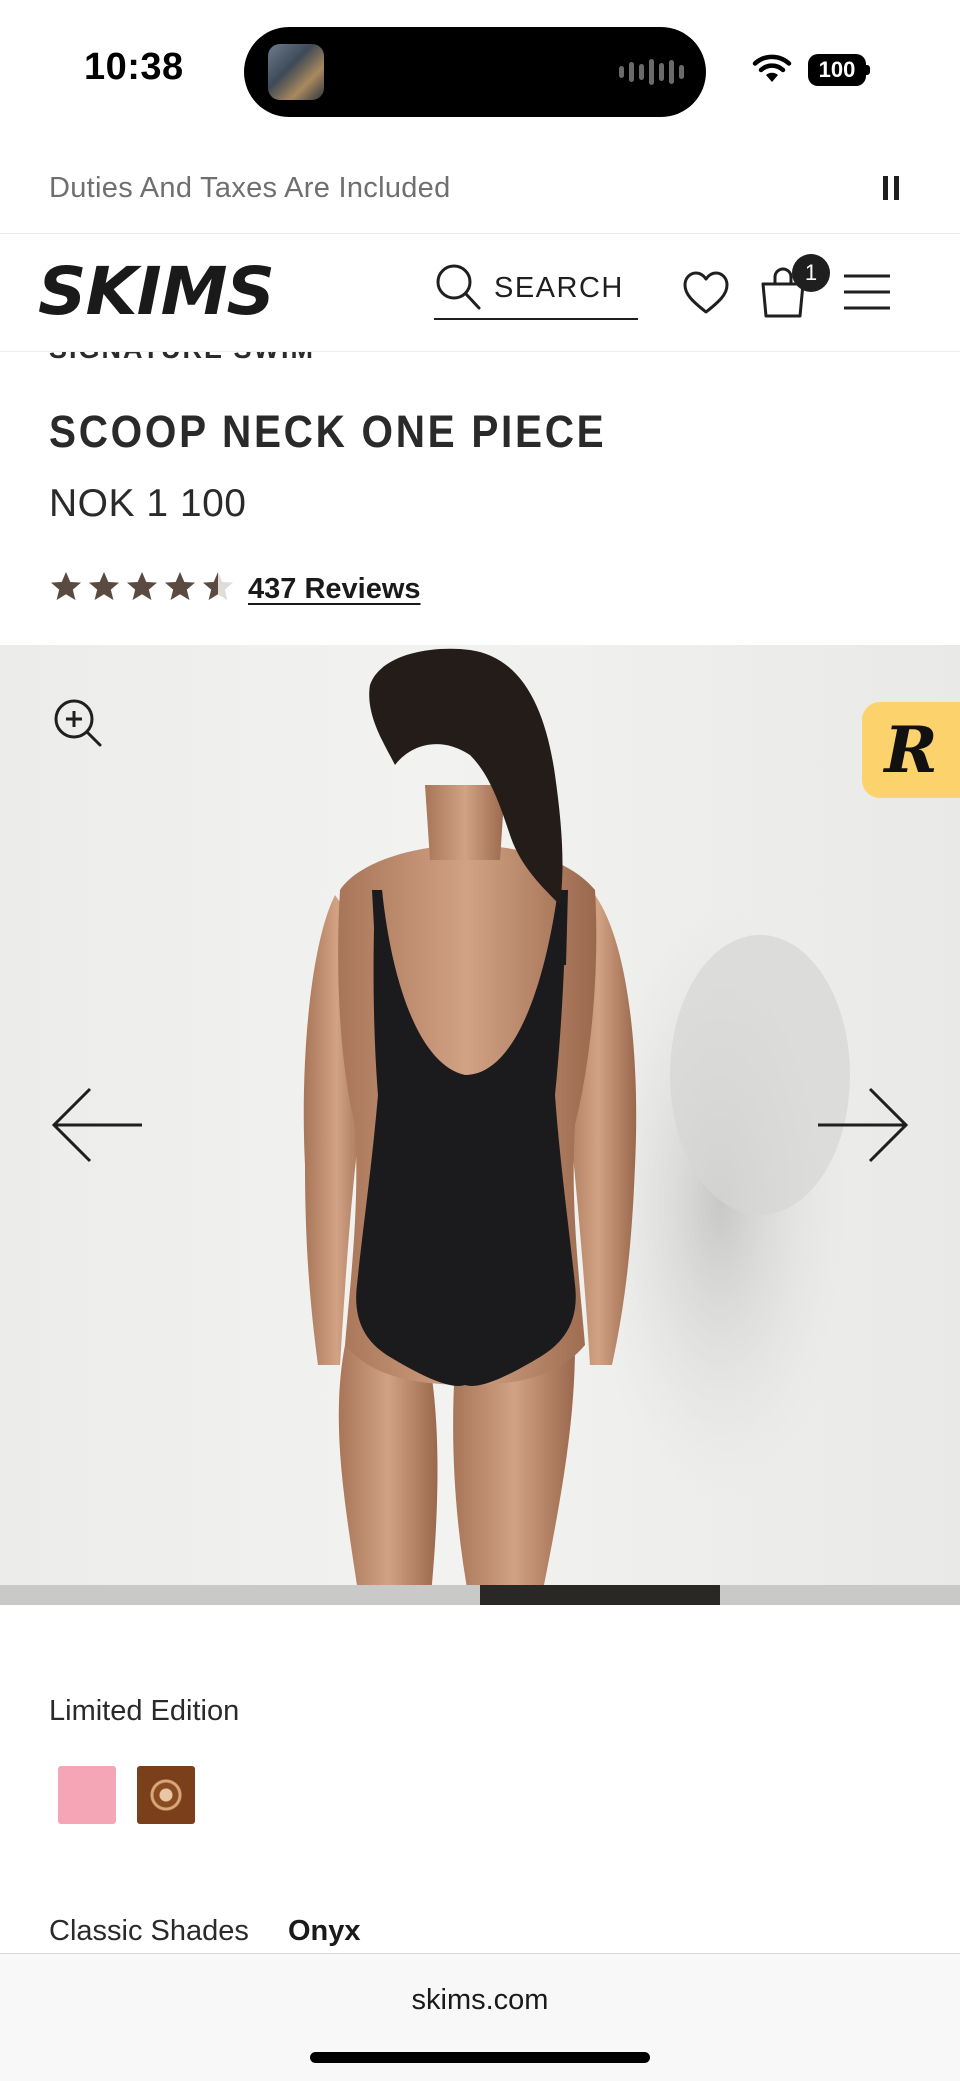 The height and width of the screenshot is (2081, 960). I want to click on star-rating, so click(142, 587).